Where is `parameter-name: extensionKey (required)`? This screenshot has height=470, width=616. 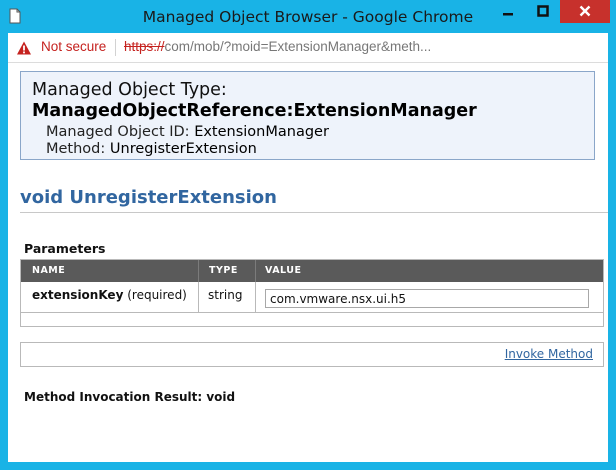 parameter-name: extensionKey (required) is located at coordinates (109, 295).